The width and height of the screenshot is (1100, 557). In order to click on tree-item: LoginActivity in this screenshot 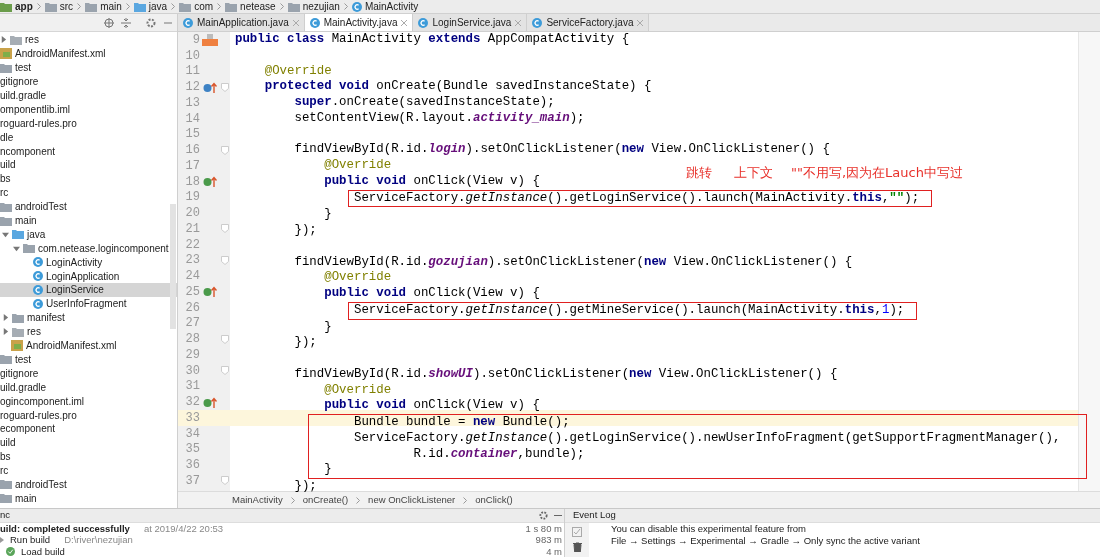, I will do `click(88, 262)`.